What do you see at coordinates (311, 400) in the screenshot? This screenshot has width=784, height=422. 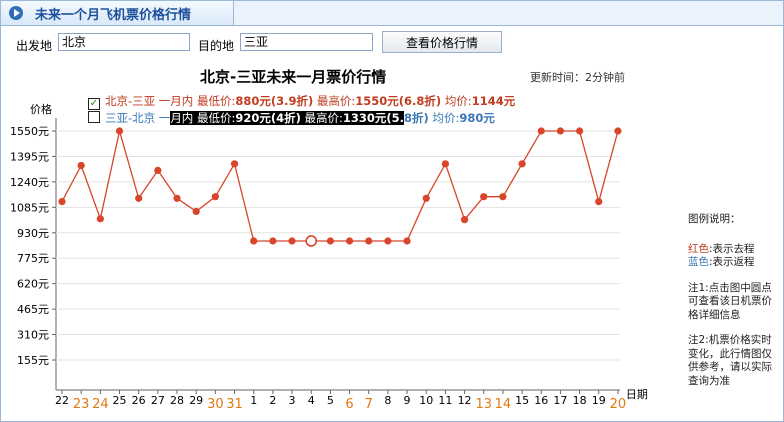 I see `x-tick-label: 4` at bounding box center [311, 400].